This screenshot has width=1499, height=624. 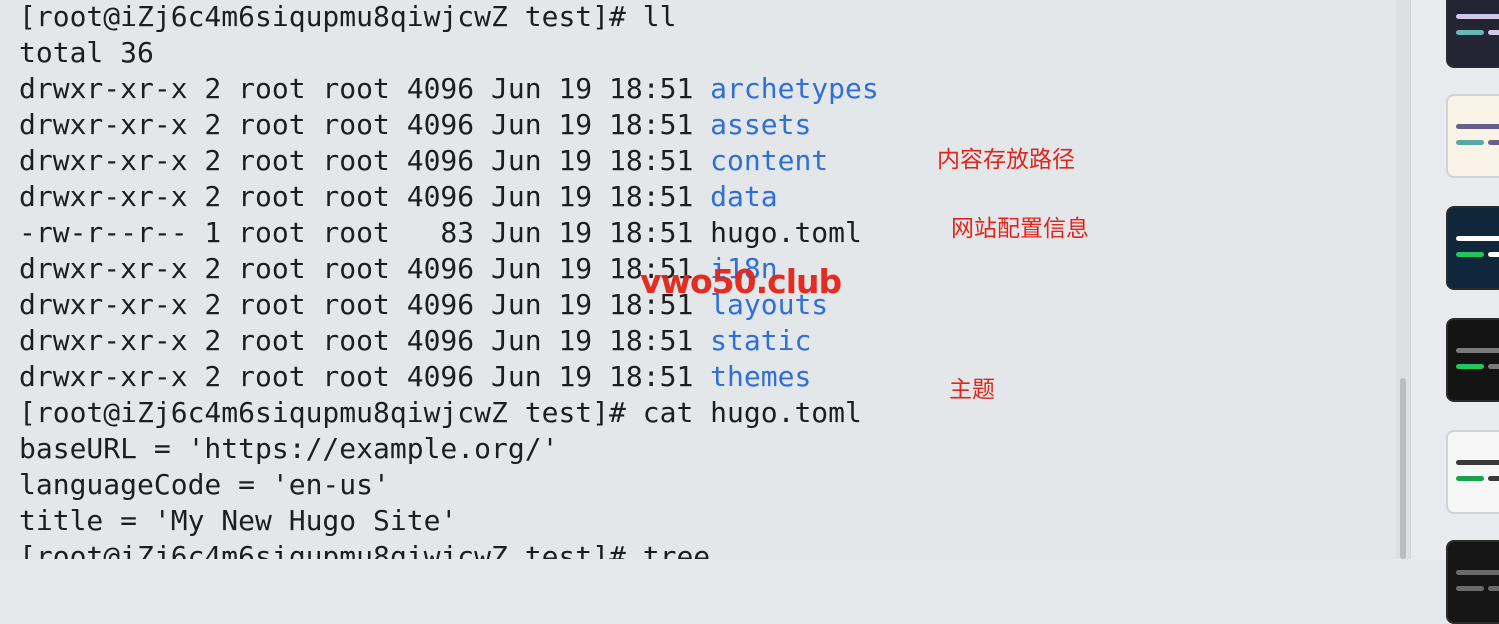 I want to click on terminal-line: languageCode = 'en-us', so click(x=449, y=485).